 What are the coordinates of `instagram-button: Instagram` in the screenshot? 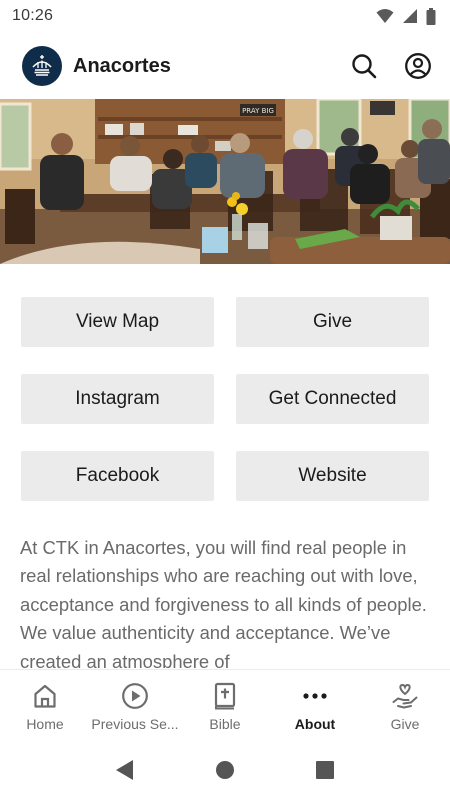 It's located at (117, 399).